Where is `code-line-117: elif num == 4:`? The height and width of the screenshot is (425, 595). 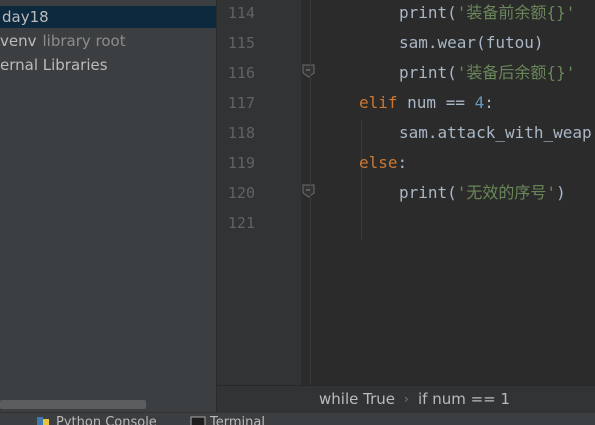 code-line-117: elif num == 4: is located at coordinates (426, 103).